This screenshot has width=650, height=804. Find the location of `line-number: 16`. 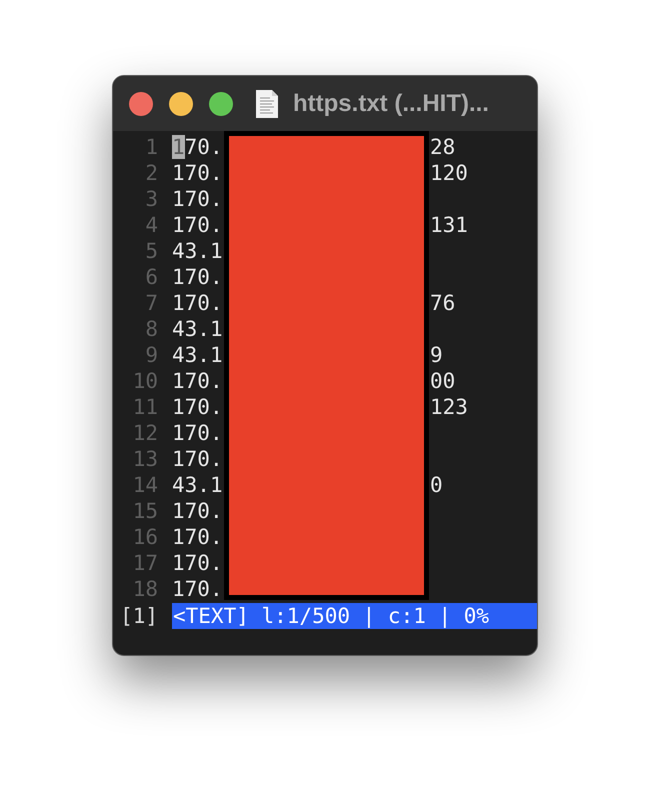

line-number: 16 is located at coordinates (145, 537).